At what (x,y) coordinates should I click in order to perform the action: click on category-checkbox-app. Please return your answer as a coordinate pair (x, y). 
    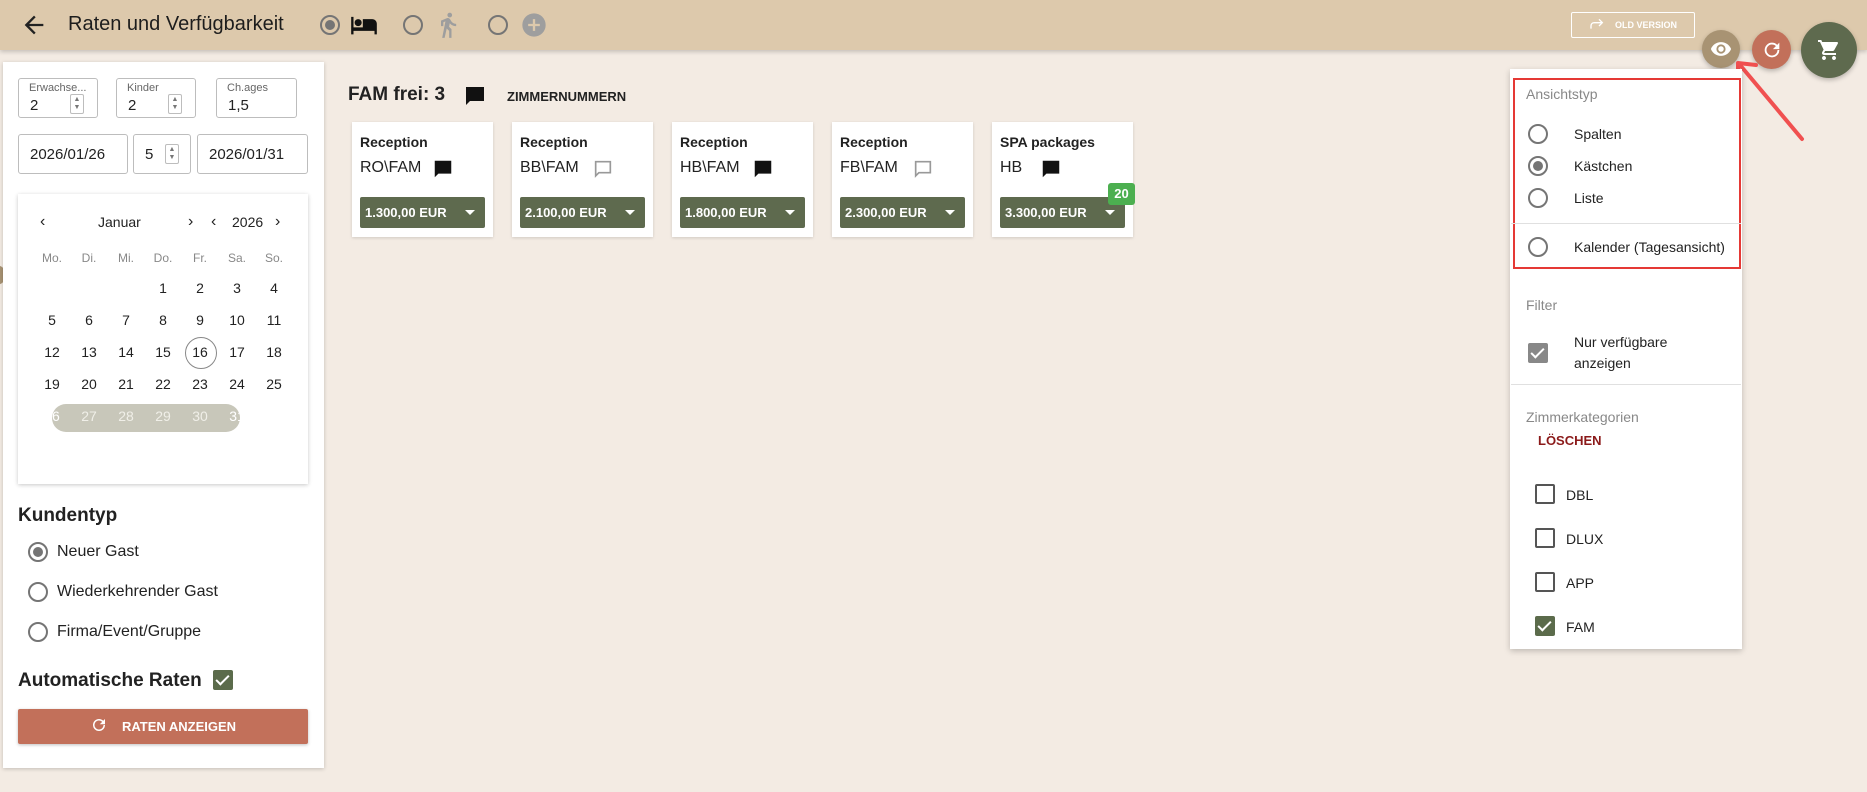
    Looking at the image, I should click on (1545, 582).